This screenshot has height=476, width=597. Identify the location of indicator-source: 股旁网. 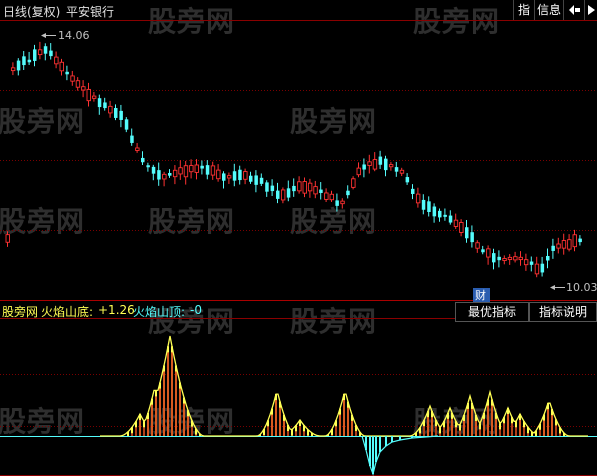
(20, 312).